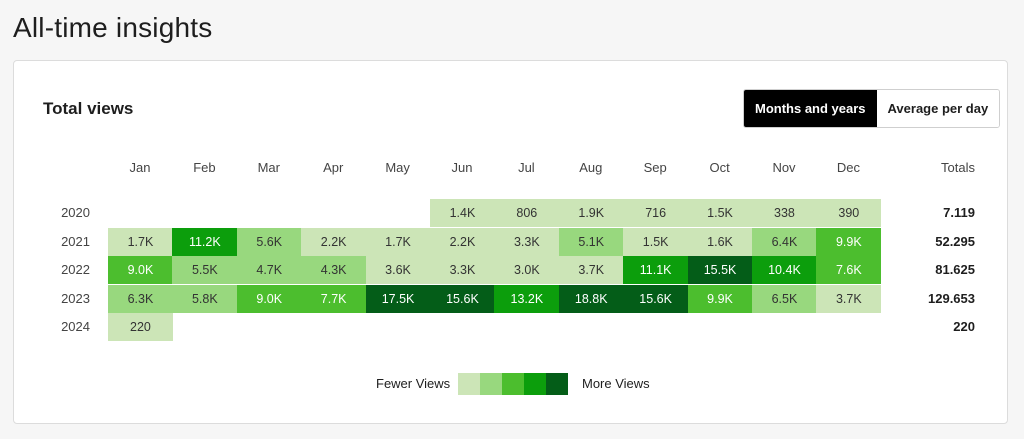  Describe the element at coordinates (205, 298) in the screenshot. I see `heatmap-cell: 5.8K` at that location.